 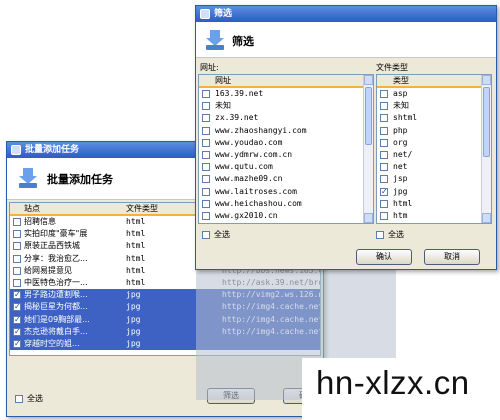 What do you see at coordinates (165, 344) in the screenshot?
I see `table-row: 穿越时空的姐... jpg` at bounding box center [165, 344].